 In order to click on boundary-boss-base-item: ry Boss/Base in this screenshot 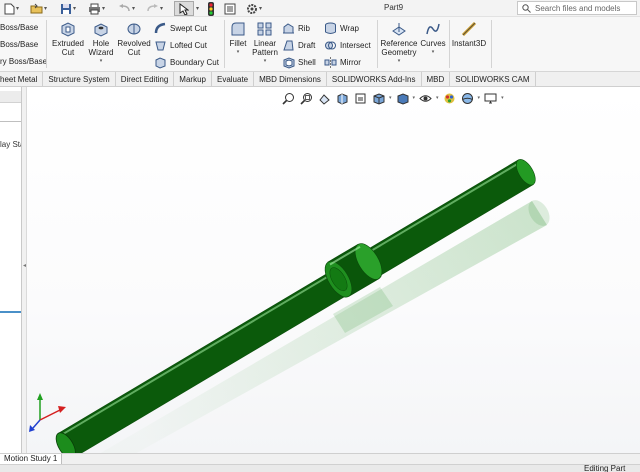, I will do `click(23, 61)`.